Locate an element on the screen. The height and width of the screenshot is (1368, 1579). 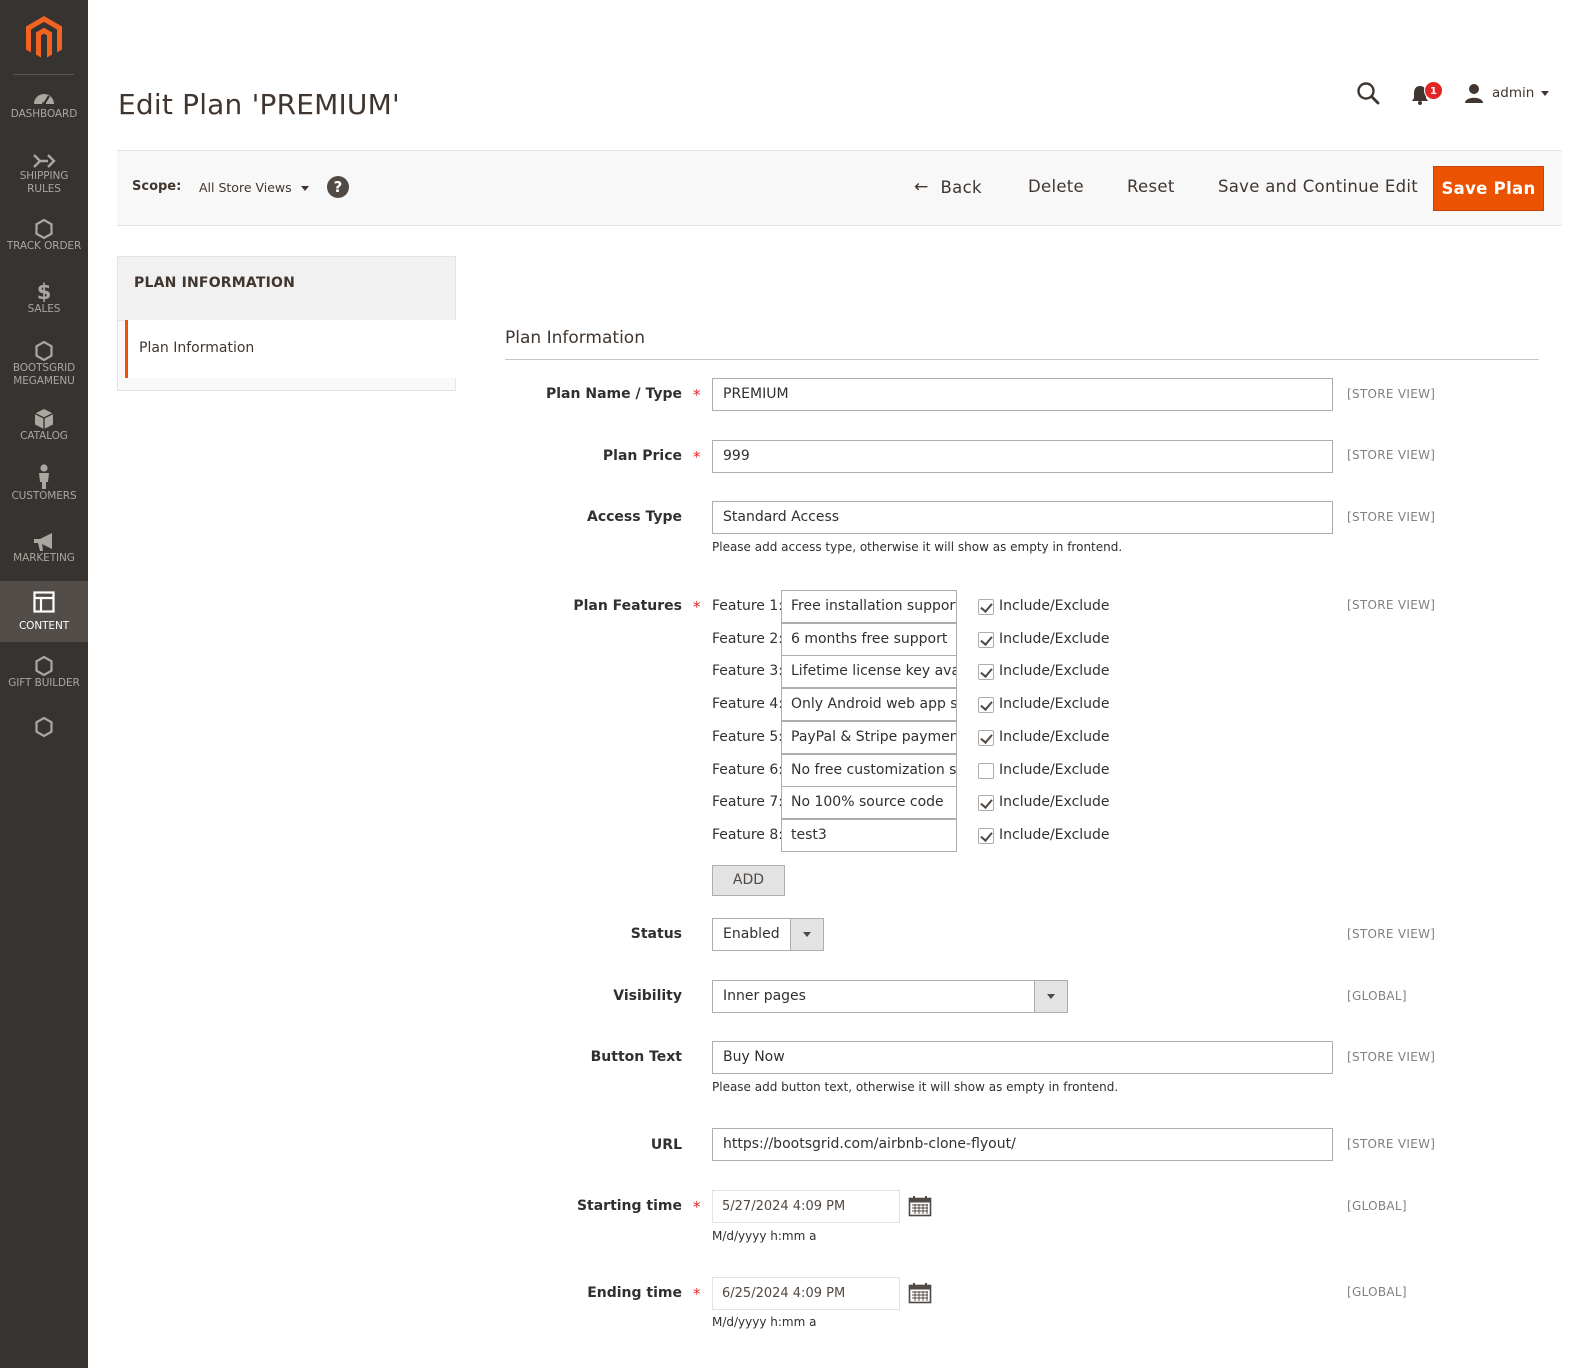
reset-button: Reset is located at coordinates (1151, 186).